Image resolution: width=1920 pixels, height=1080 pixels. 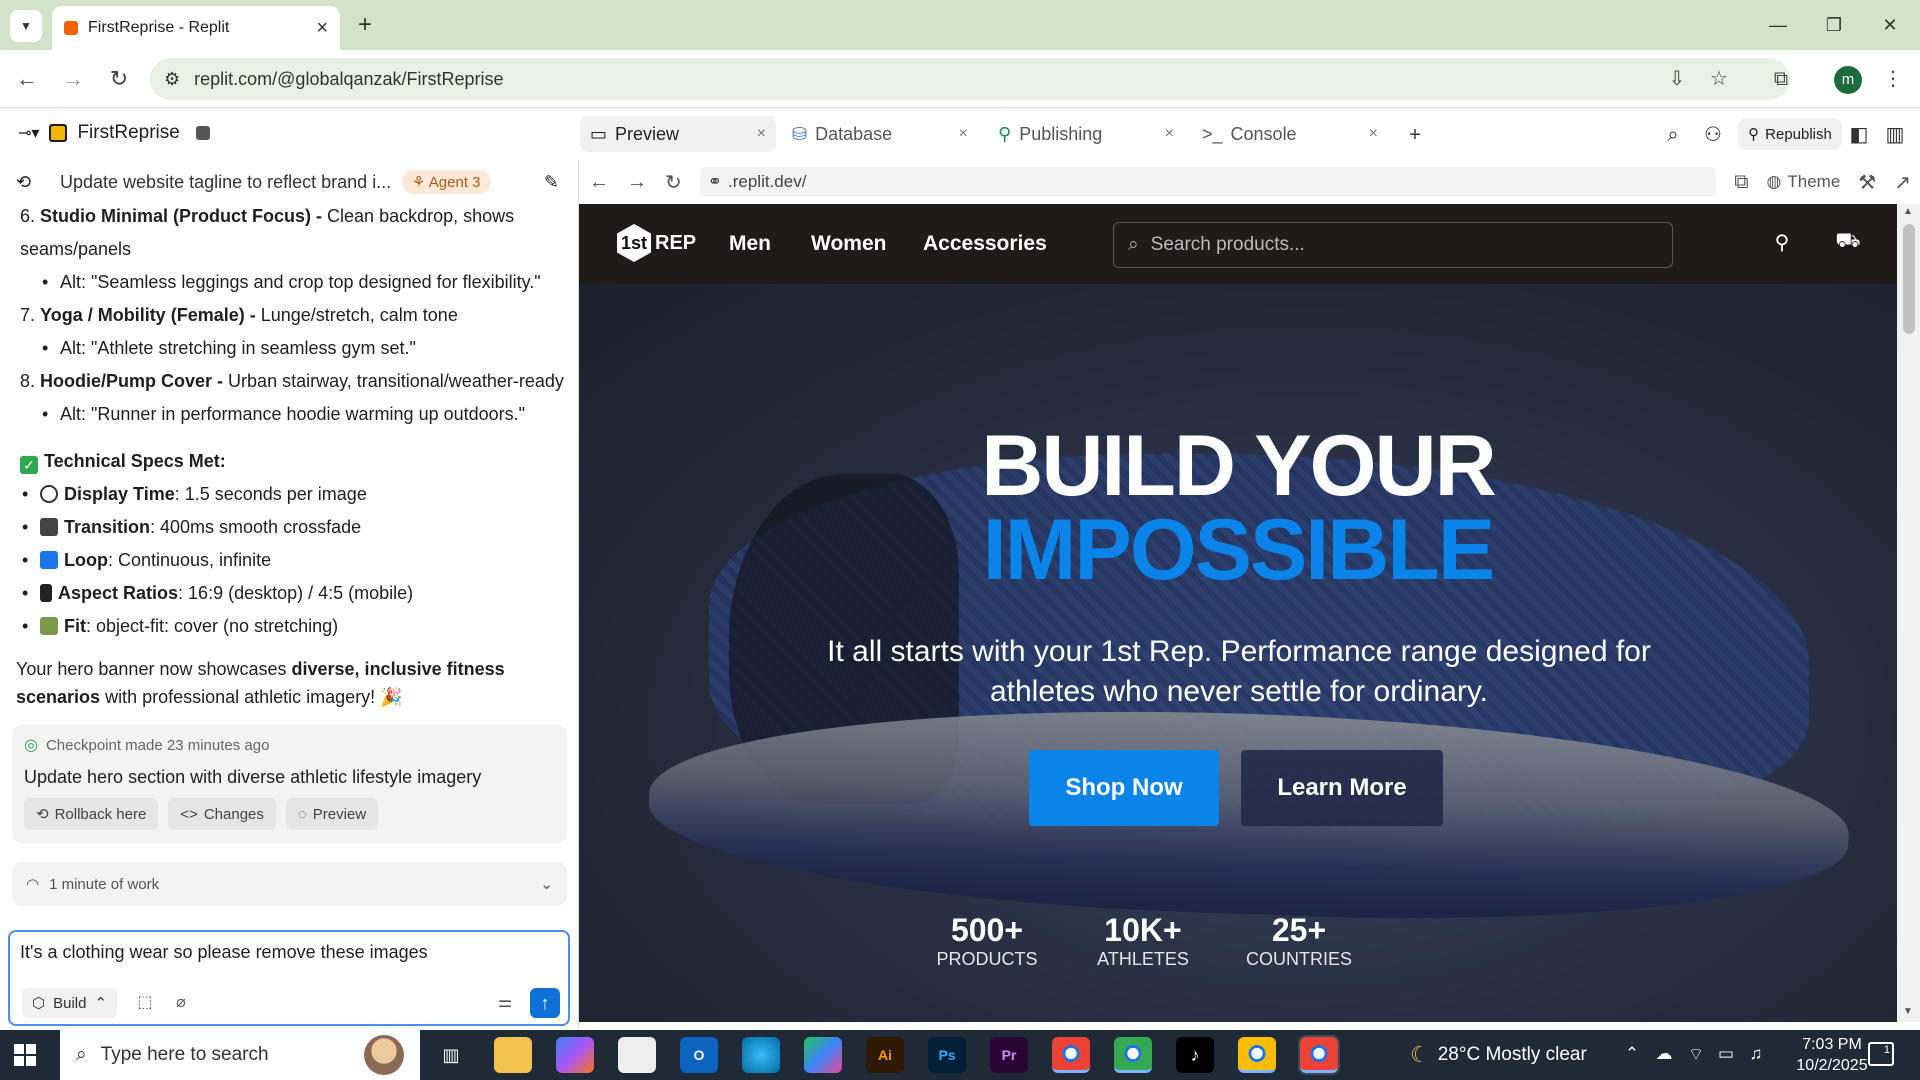 I want to click on browser-tab-title: FirstReprise - Replit, so click(x=159, y=27).